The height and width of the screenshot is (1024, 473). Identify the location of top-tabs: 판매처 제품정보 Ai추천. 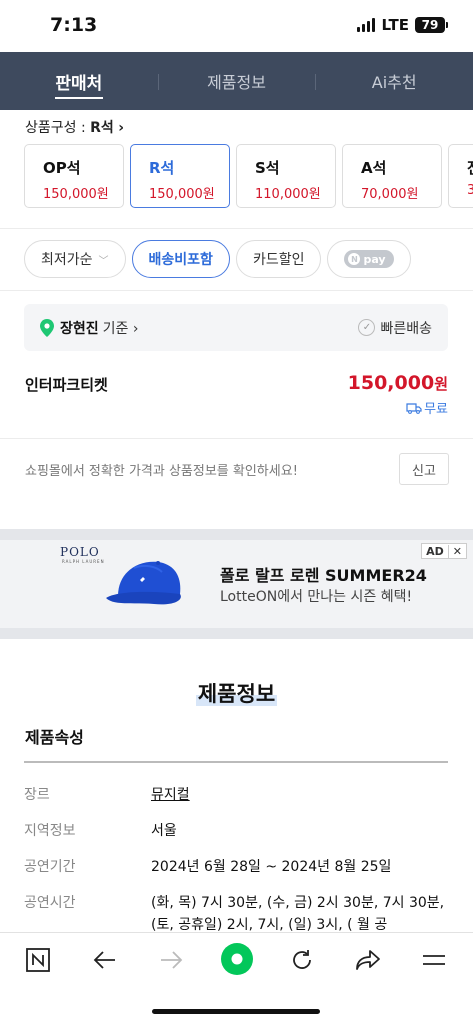
(236, 81).